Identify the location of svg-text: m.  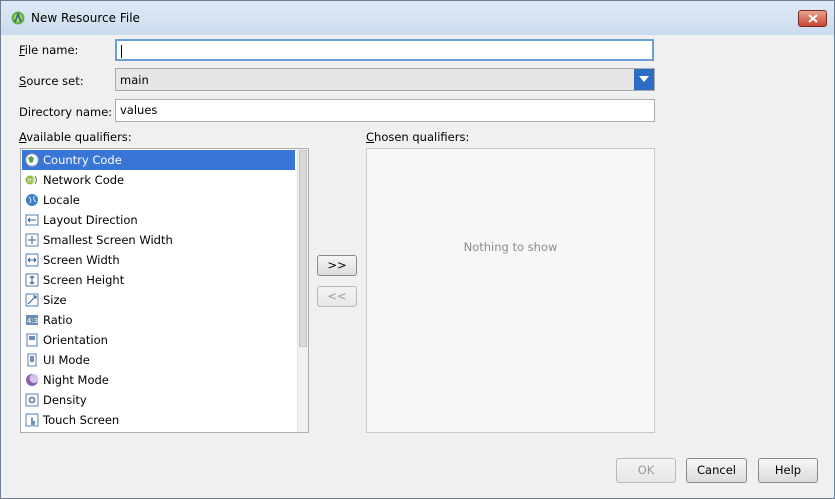
(30, 181).